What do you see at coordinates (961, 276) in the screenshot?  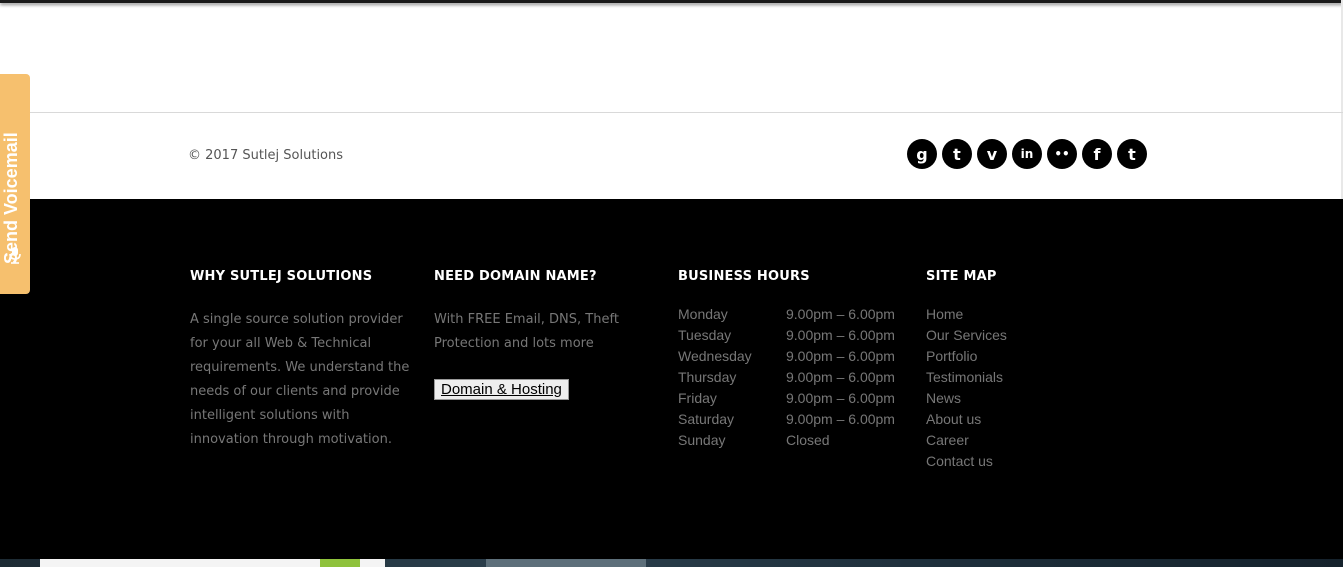 I see `sitemap-heading: SITE MAP` at bounding box center [961, 276].